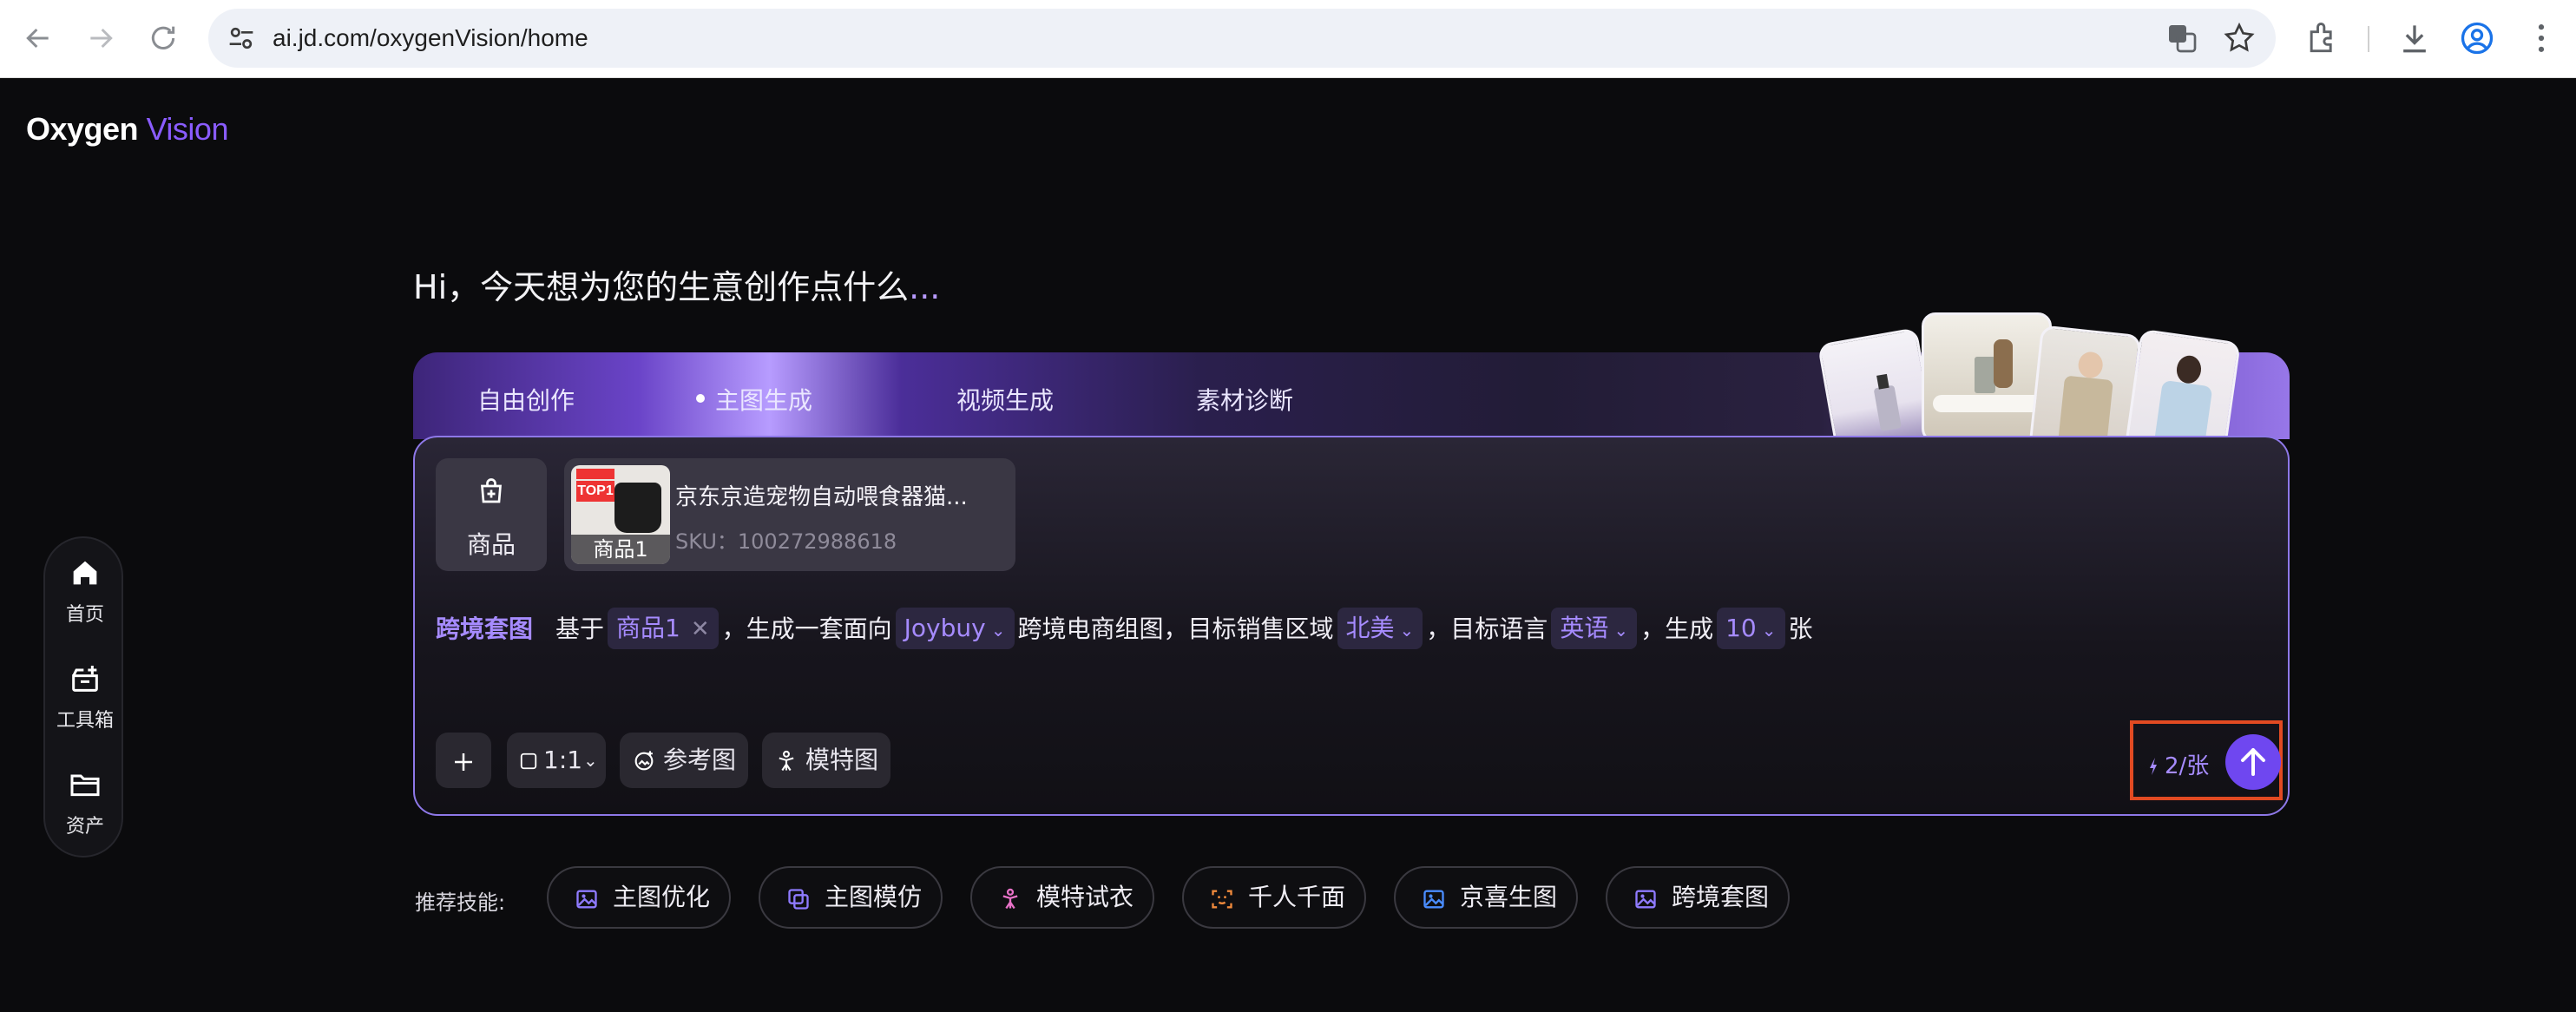  What do you see at coordinates (637, 508) in the screenshot?
I see `product-thumb-feeder` at bounding box center [637, 508].